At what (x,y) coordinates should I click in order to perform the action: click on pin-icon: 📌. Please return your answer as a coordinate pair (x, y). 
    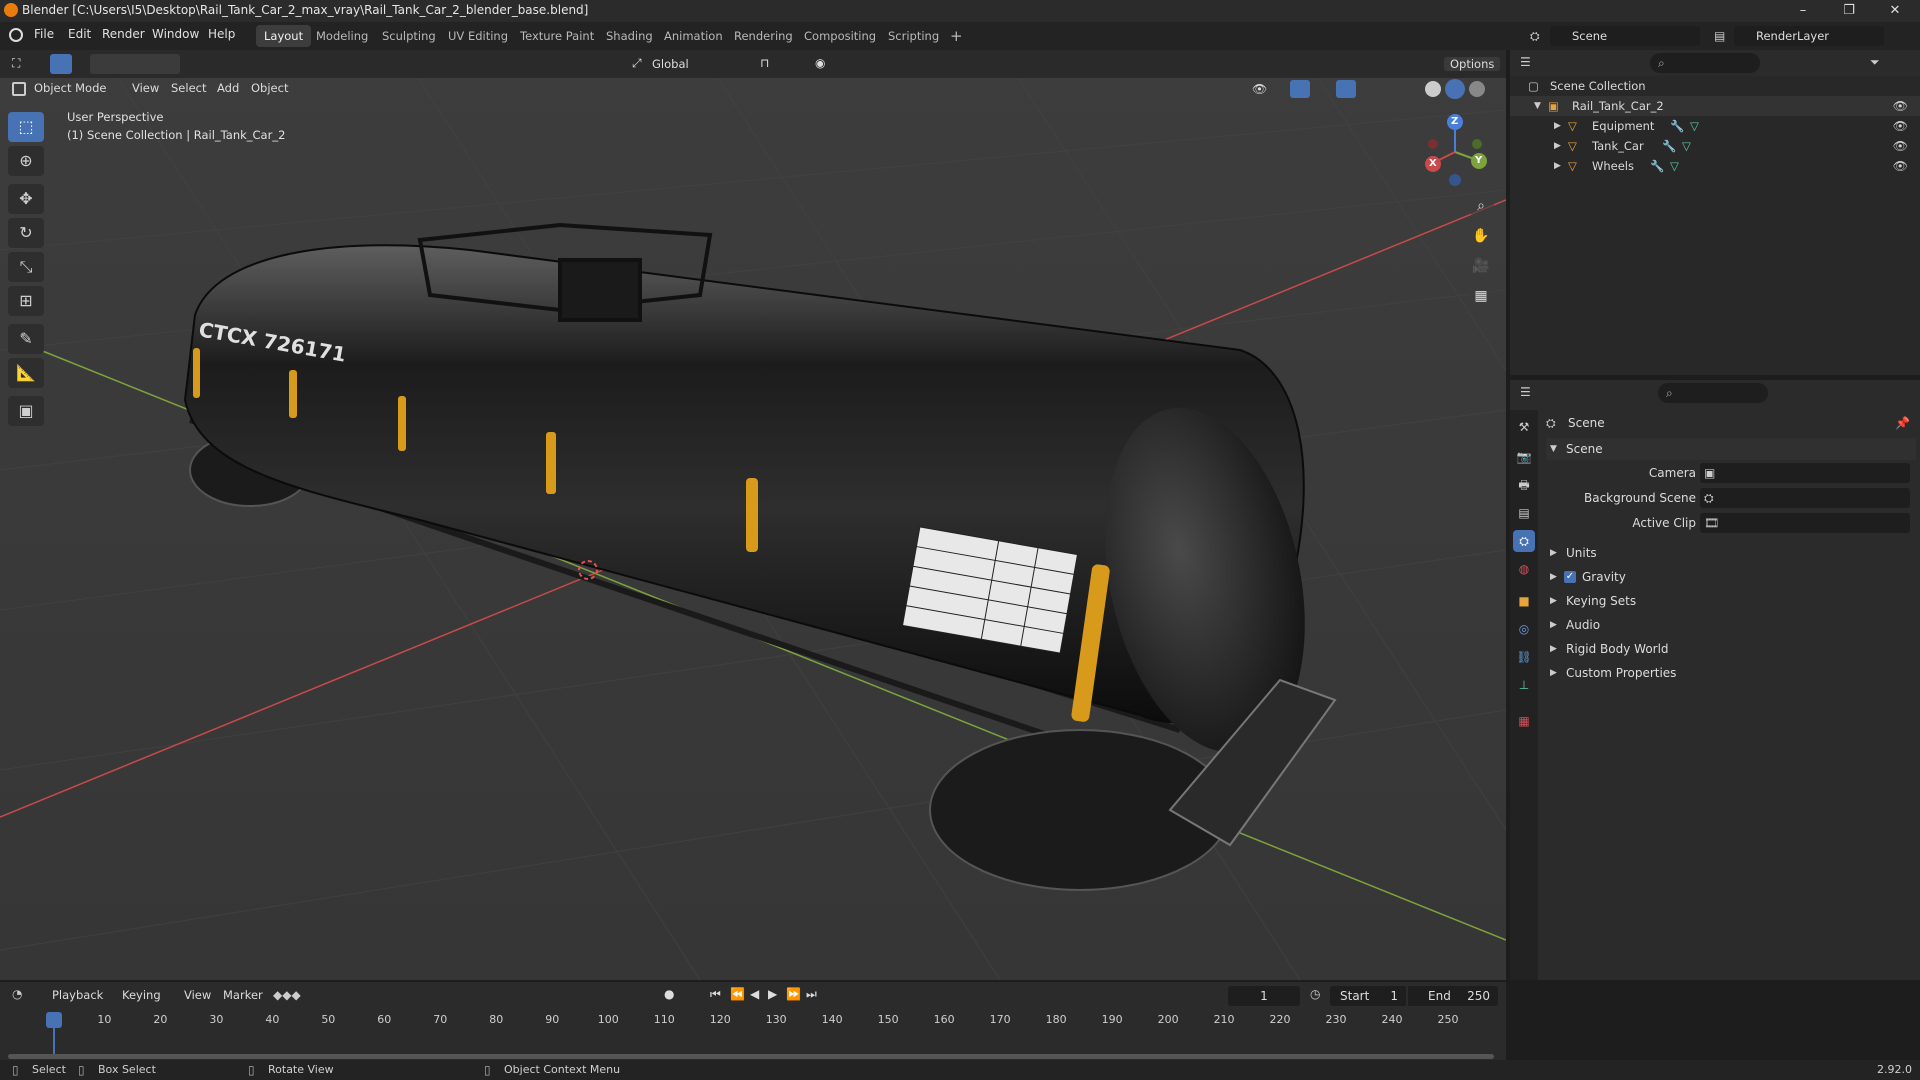
    Looking at the image, I should click on (1902, 423).